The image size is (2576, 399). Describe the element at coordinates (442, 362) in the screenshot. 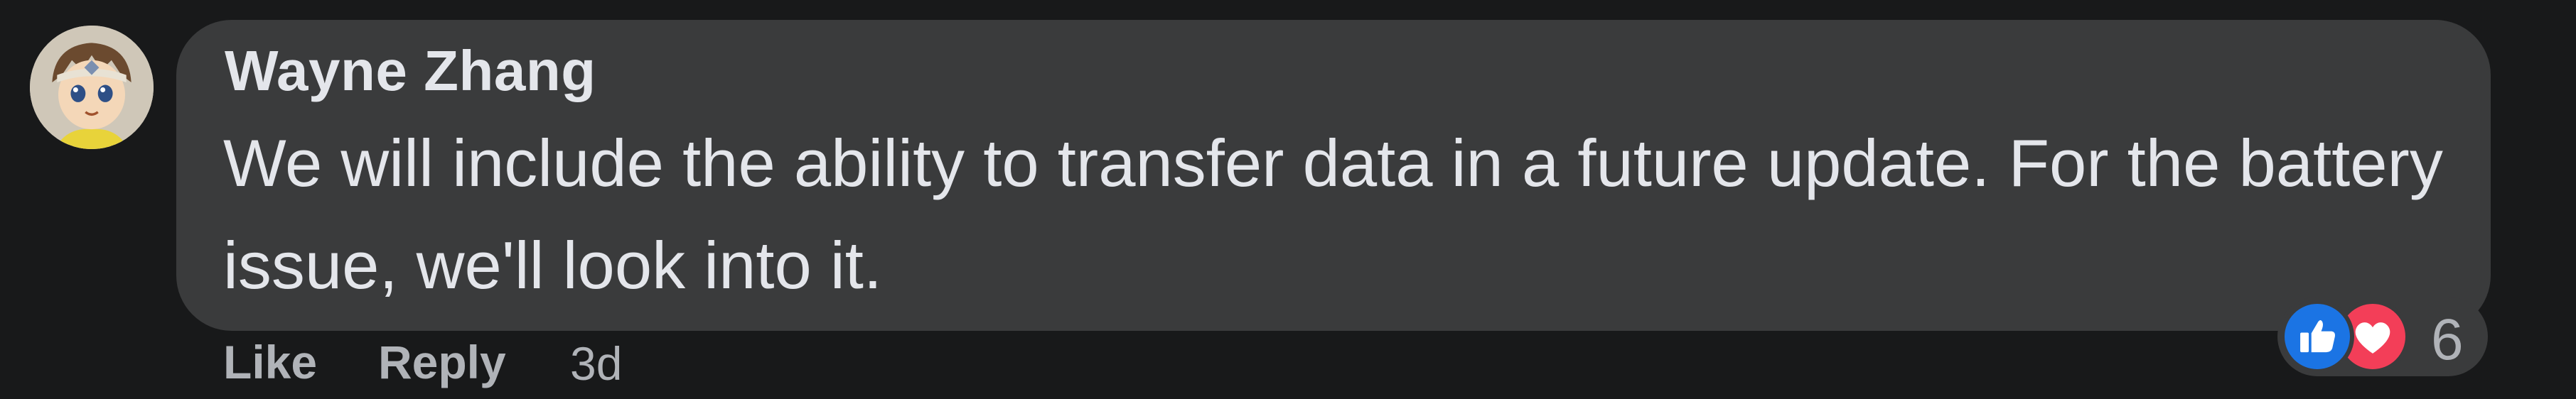

I see `reply-button: Reply` at that location.